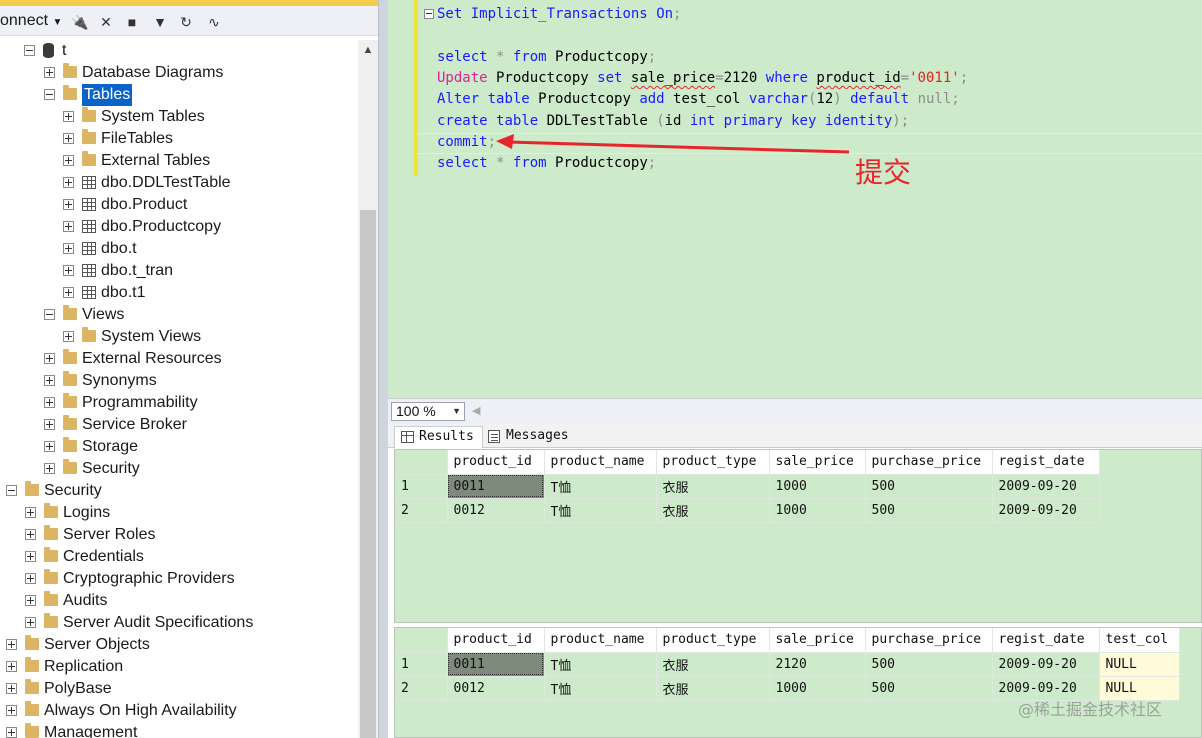  What do you see at coordinates (496, 688) in the screenshot?
I see `grid-cell: 0012` at bounding box center [496, 688].